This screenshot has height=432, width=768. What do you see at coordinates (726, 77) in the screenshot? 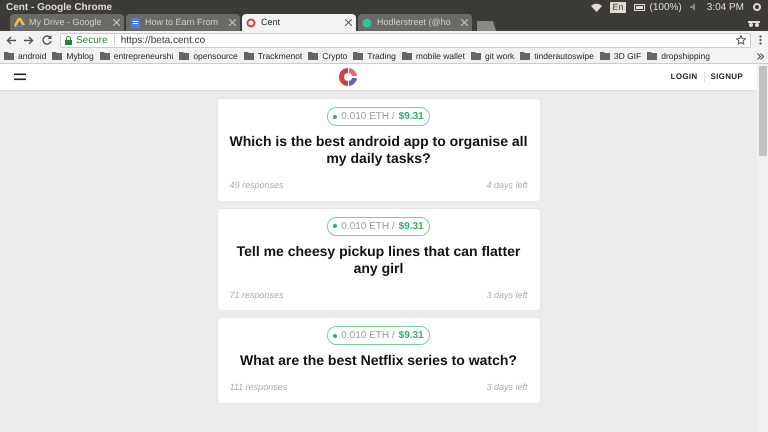
I see `nav-link-text: SIGNUP` at bounding box center [726, 77].